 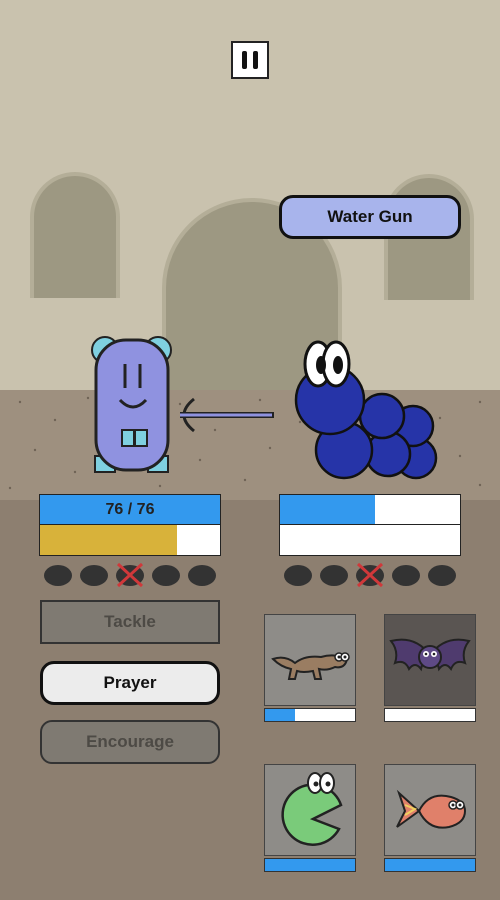 I want to click on player-team-pip-fainted, so click(x=130, y=575).